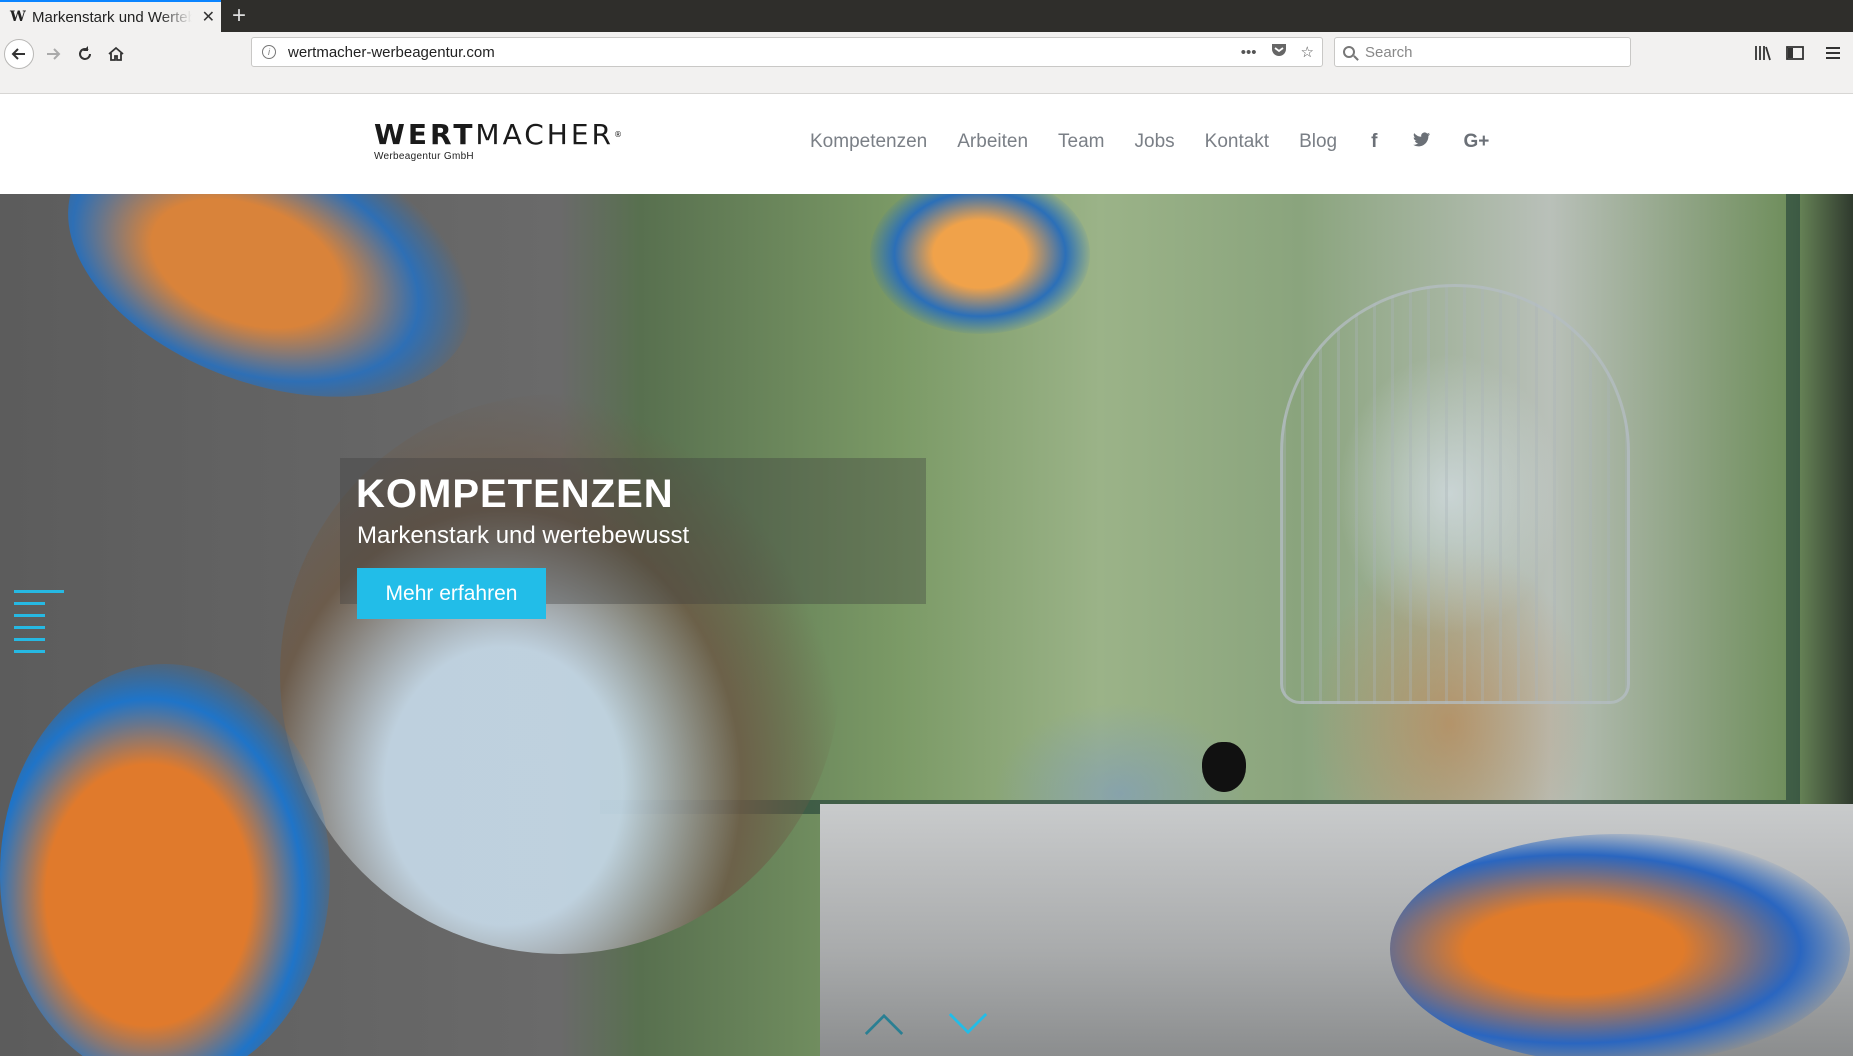 Image resolution: width=1853 pixels, height=1056 pixels. Describe the element at coordinates (1476, 142) in the screenshot. I see `google-plus-icon: G+` at that location.